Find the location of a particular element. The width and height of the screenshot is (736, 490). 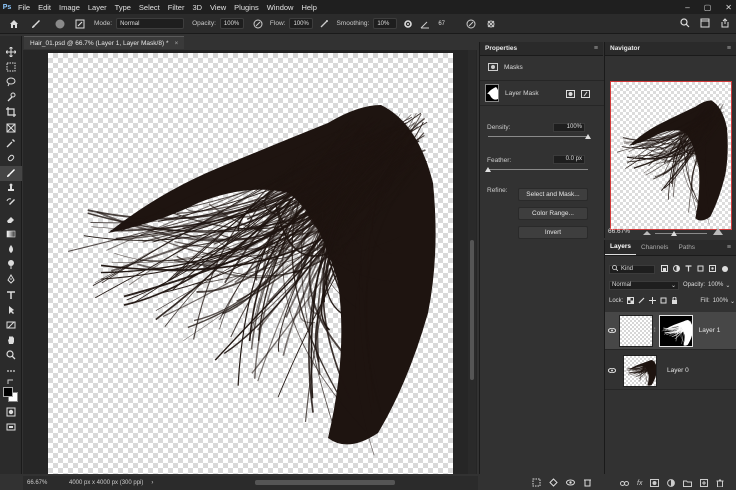

filter-adjustment-icon is located at coordinates (676, 269).